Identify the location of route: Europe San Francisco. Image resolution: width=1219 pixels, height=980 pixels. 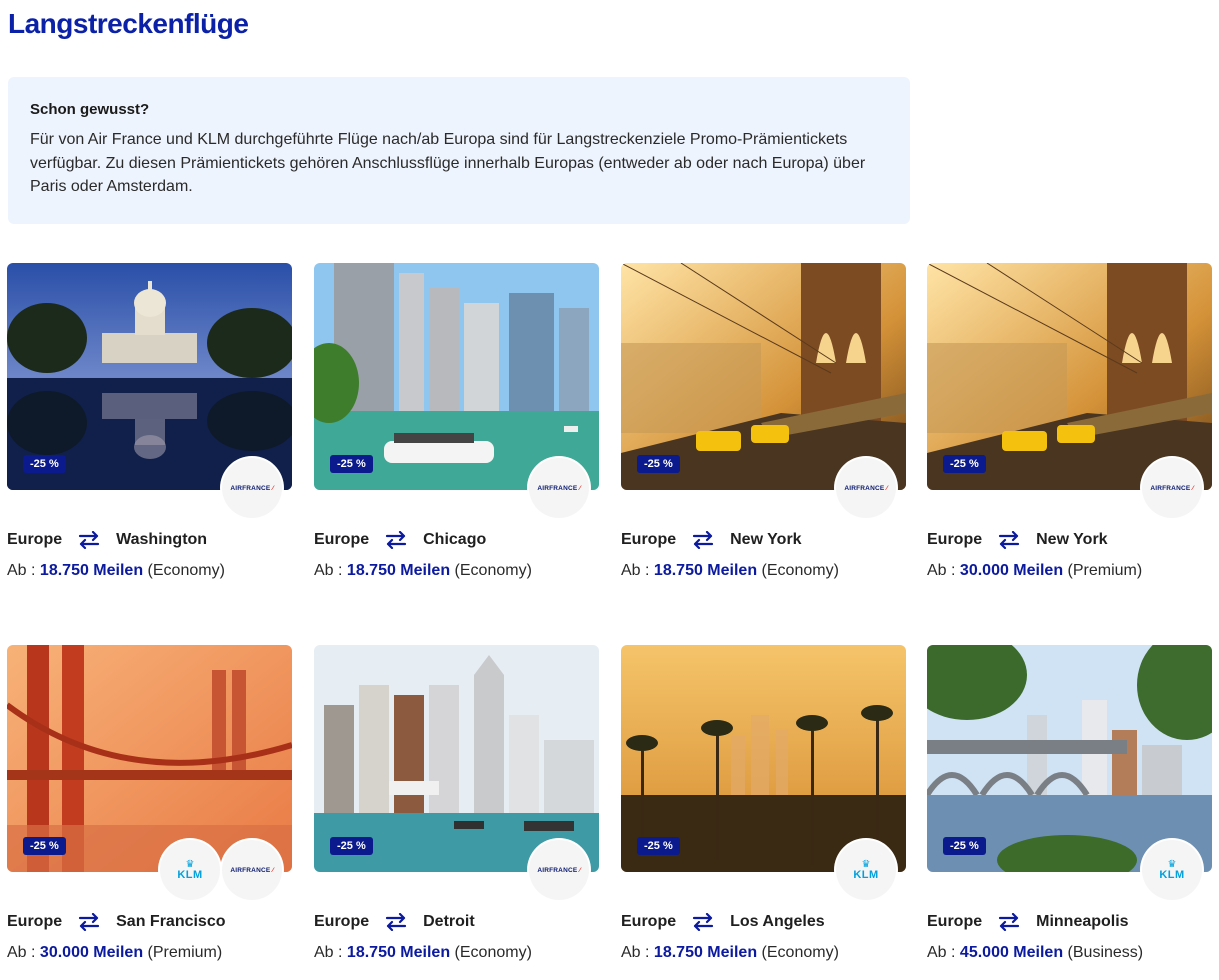
(116, 922).